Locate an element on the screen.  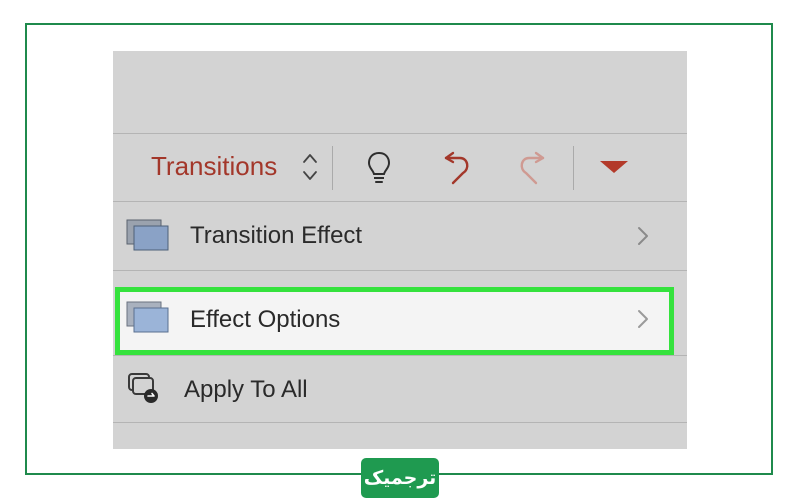
chevron-up-down-icon is located at coordinates (310, 167).